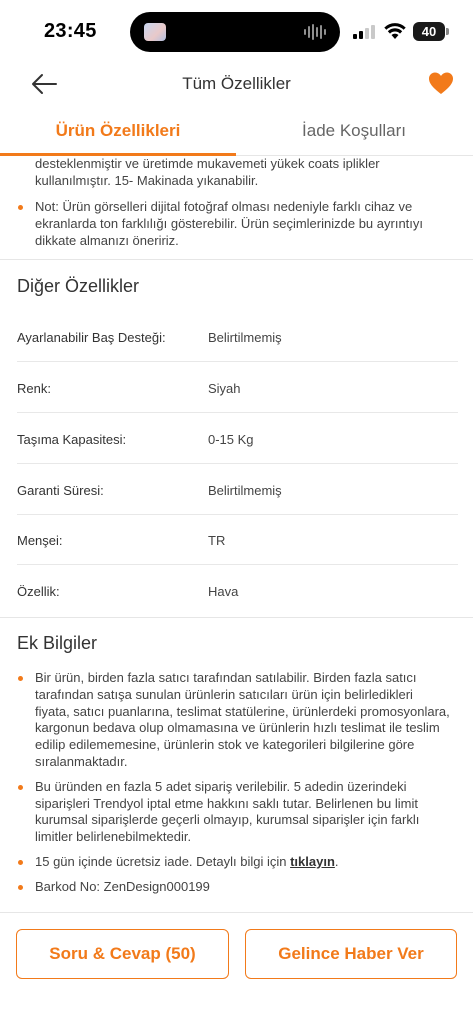 Image resolution: width=473 pixels, height=1024 pixels. What do you see at coordinates (231, 439) in the screenshot?
I see `feature-value: 0-15 Kg` at bounding box center [231, 439].